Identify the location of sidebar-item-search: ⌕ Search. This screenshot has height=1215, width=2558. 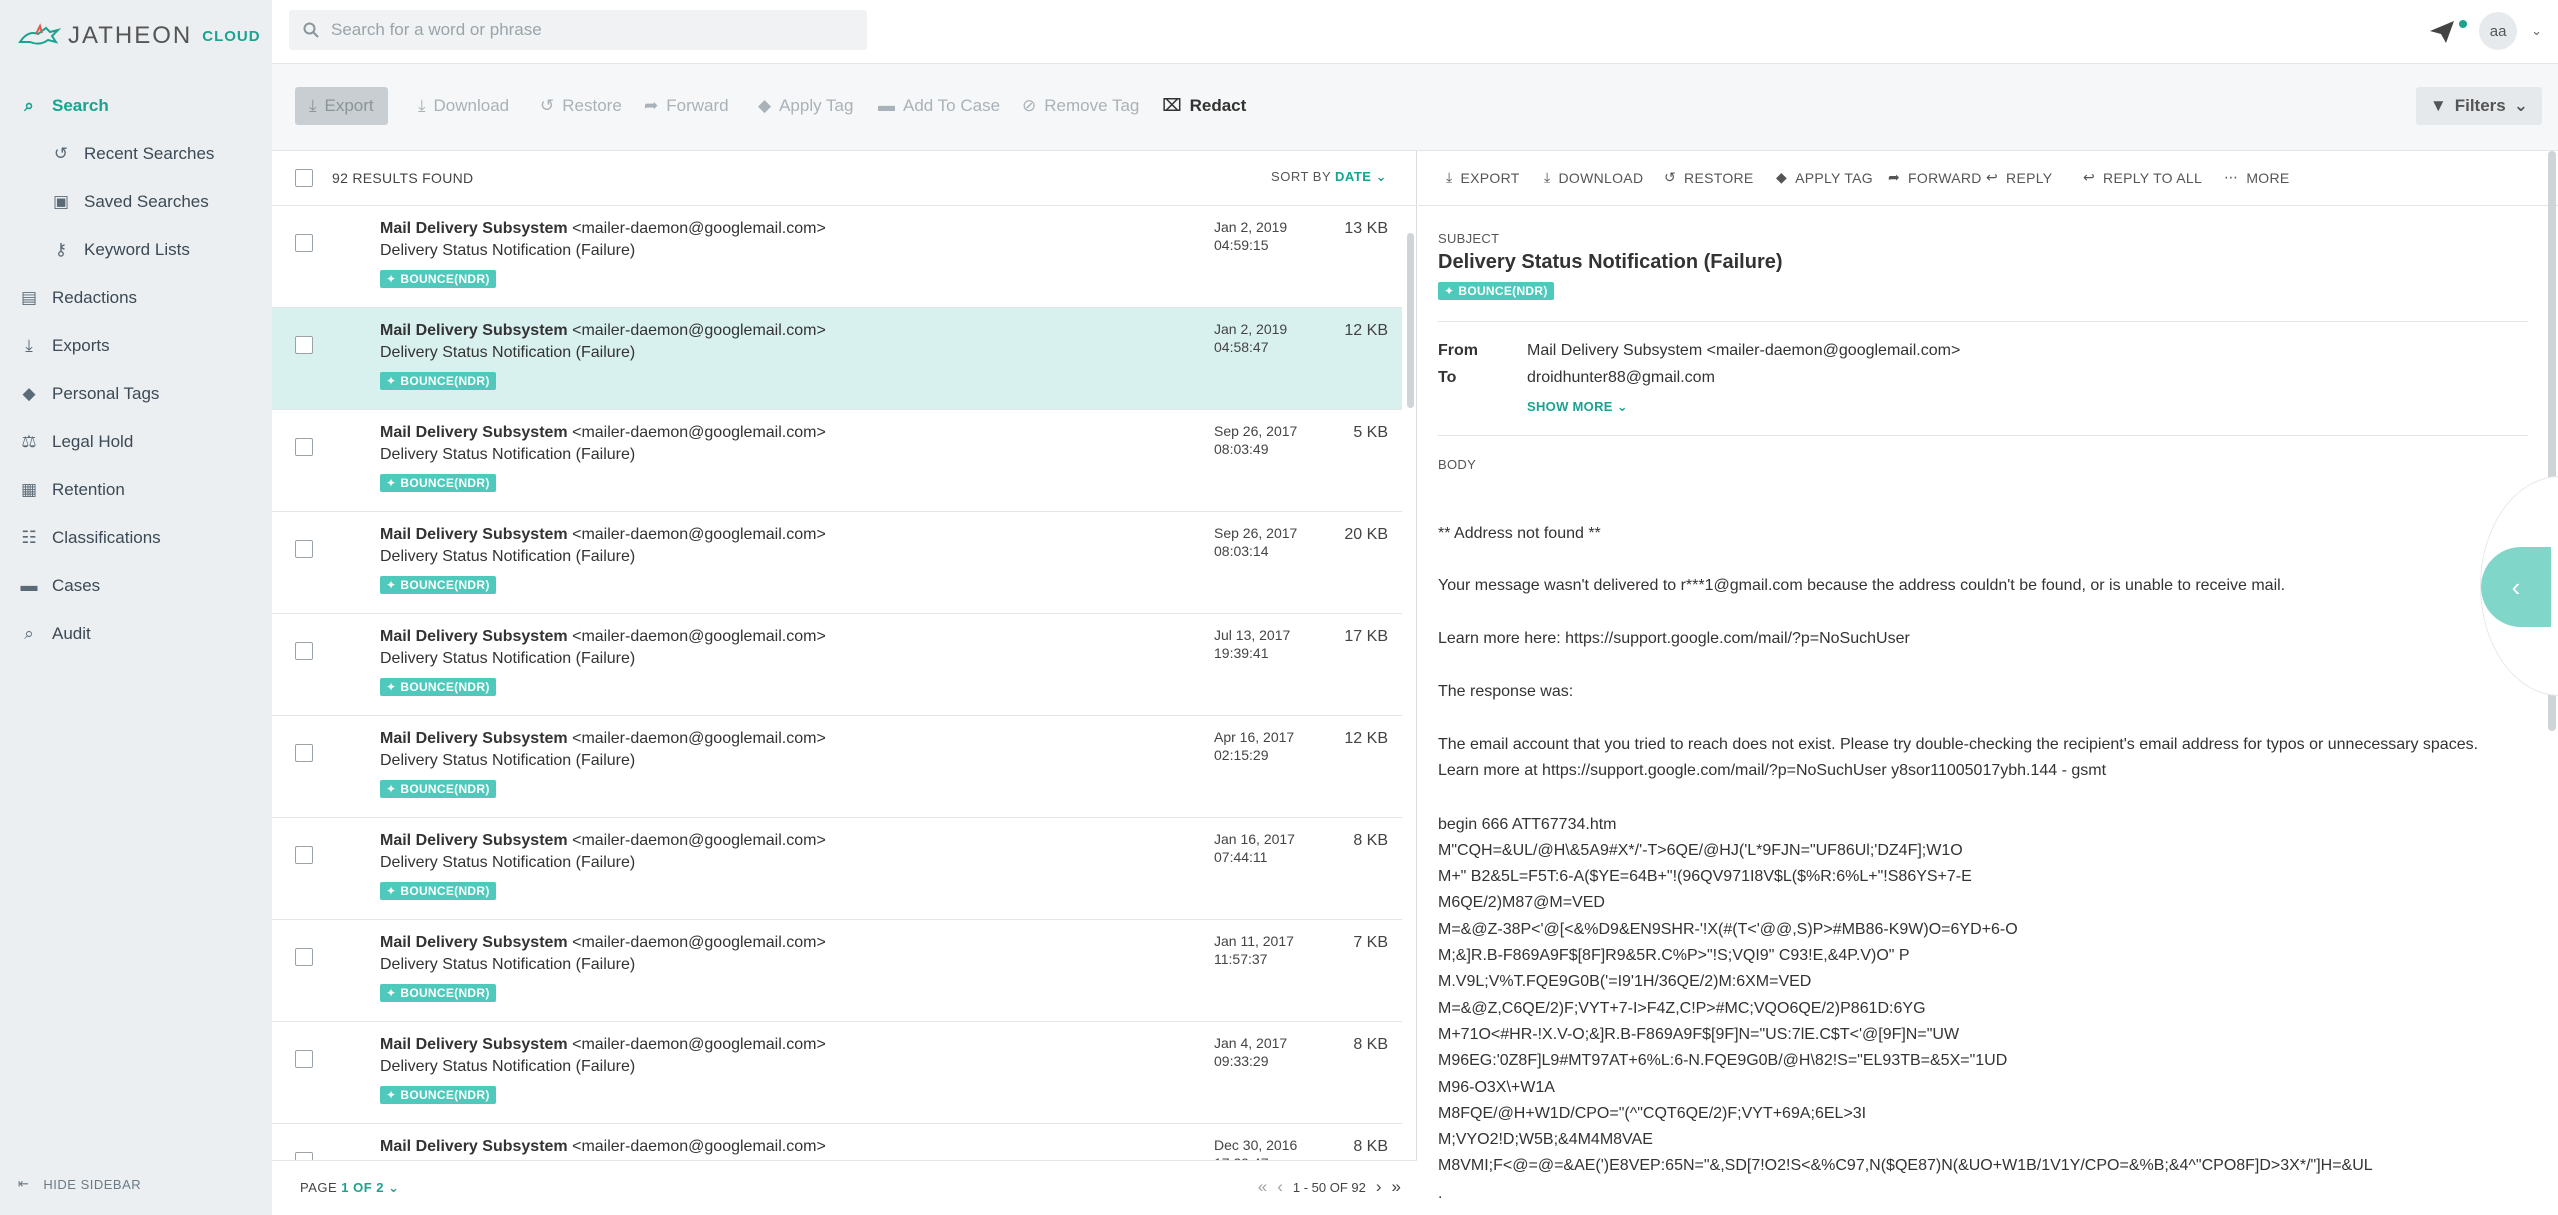
(136, 106).